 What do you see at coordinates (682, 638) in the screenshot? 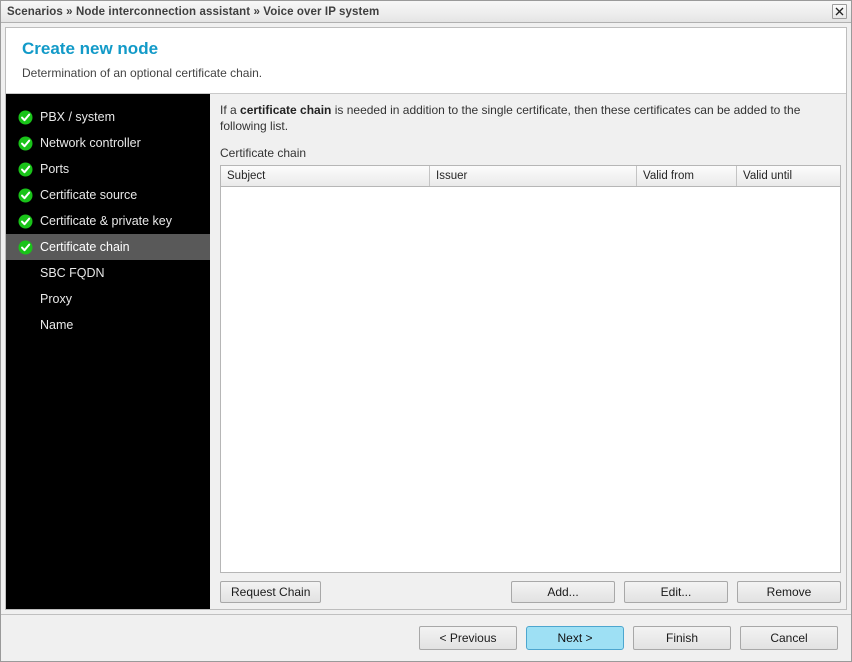
I see `finish-button: Finish` at bounding box center [682, 638].